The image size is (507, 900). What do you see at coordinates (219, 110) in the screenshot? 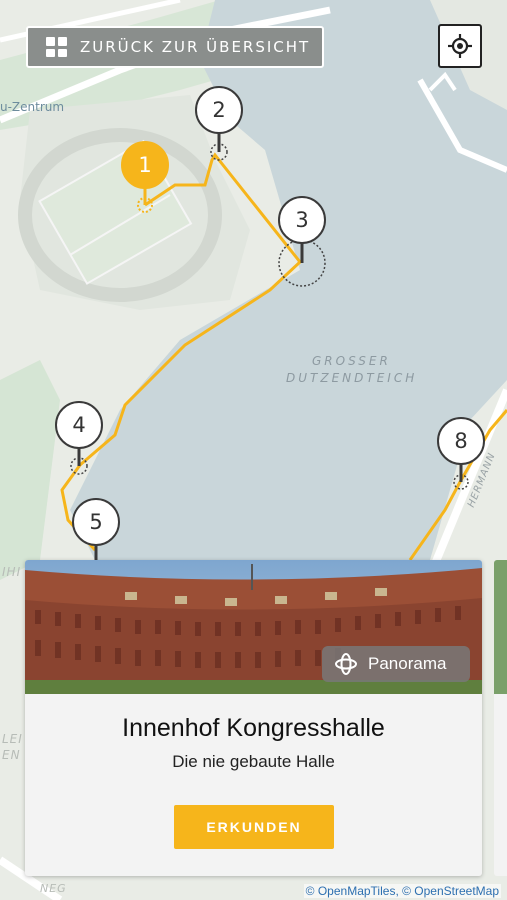
I see `map-marker-2: 2` at bounding box center [219, 110].